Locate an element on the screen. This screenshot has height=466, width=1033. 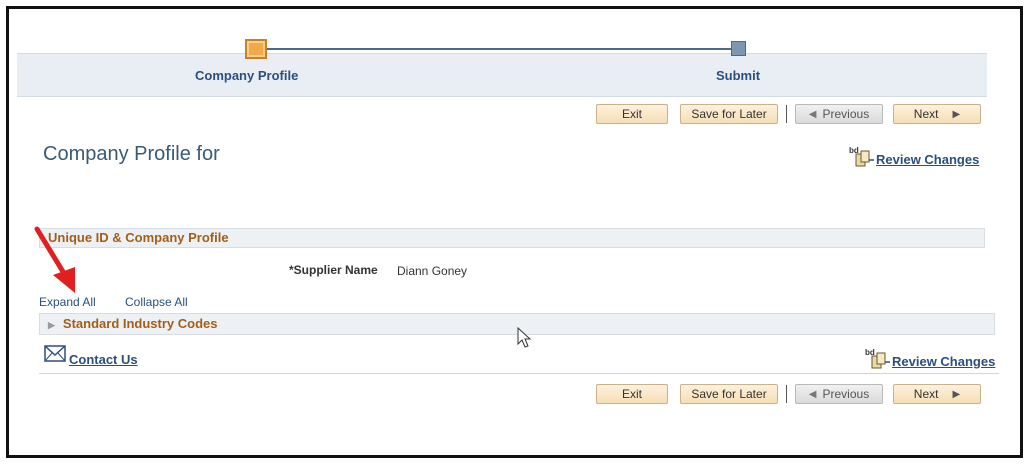
next-label-bottom: Next is located at coordinates (926, 394).